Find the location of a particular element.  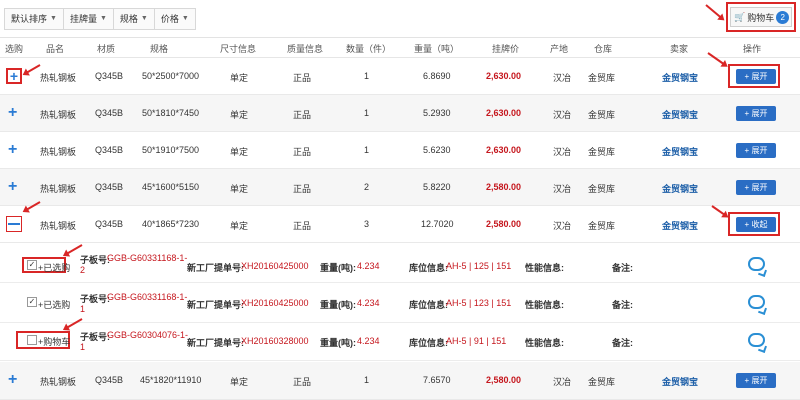

col-price: 挂牌价 is located at coordinates (506, 49).